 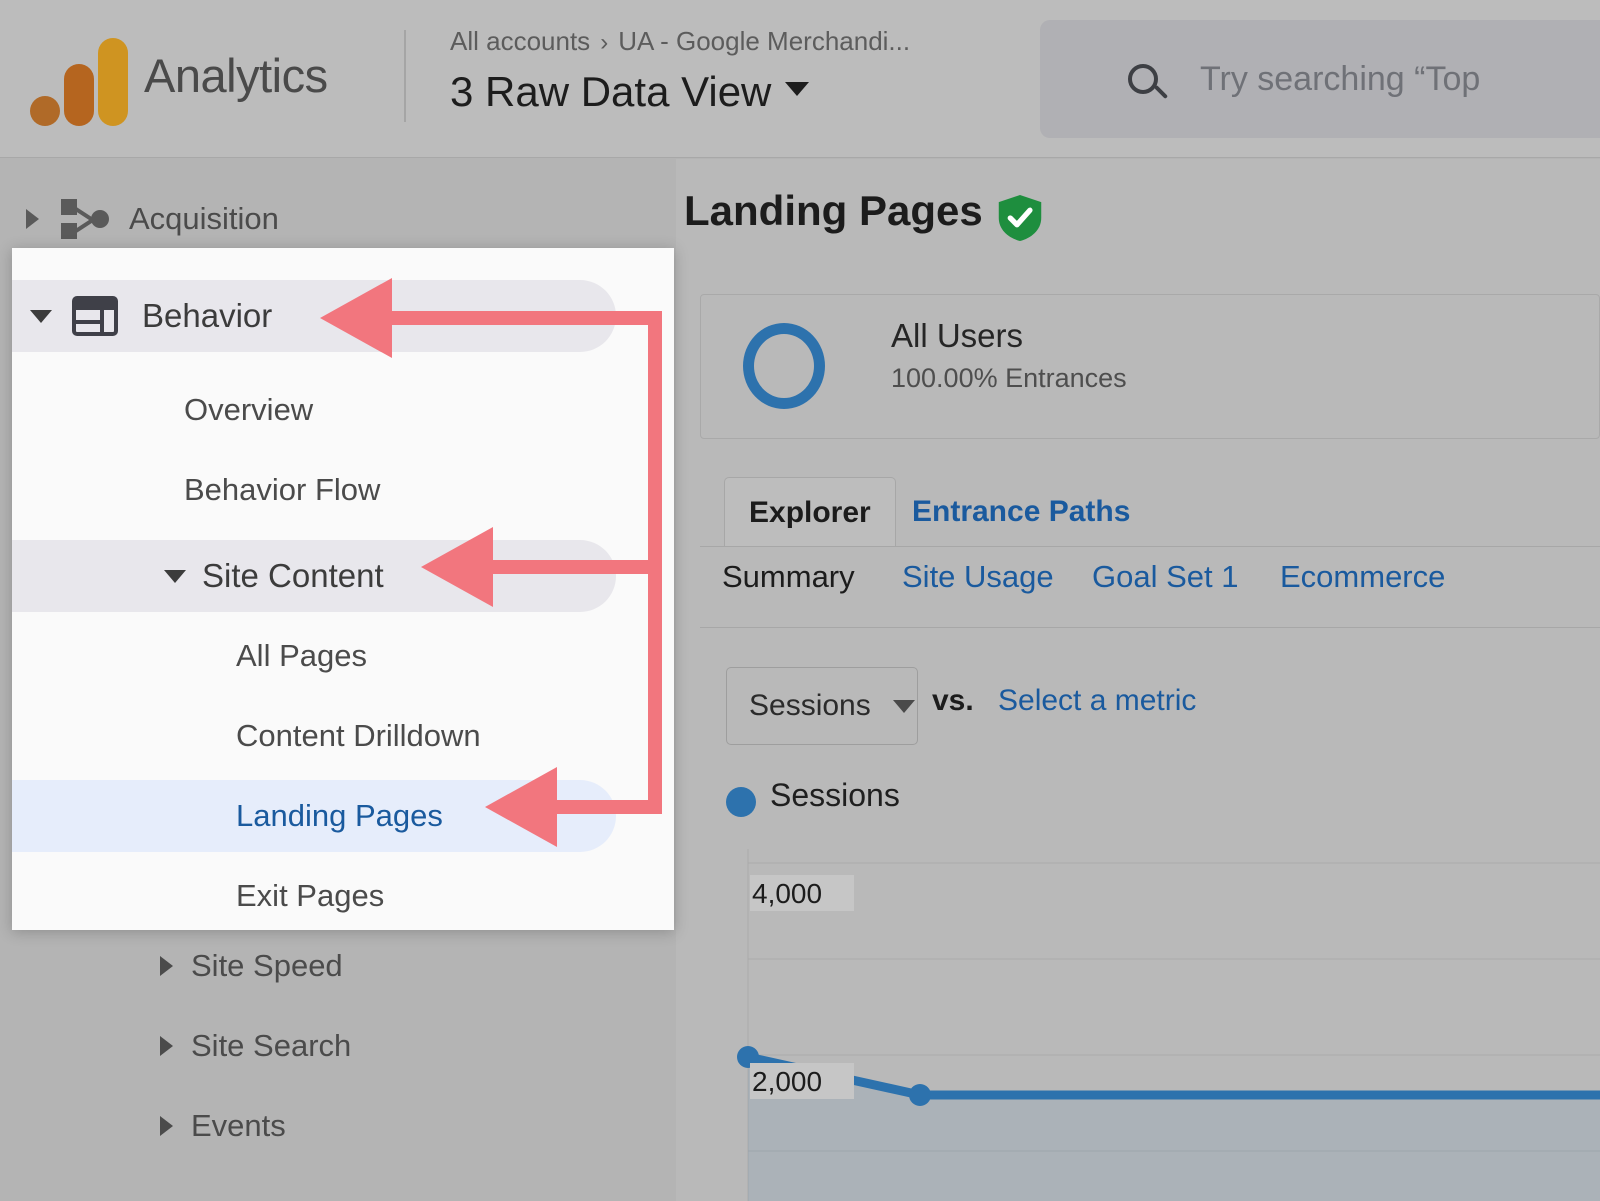 I want to click on segment-card: All Users 100.00% Entrances, so click(x=1150, y=366).